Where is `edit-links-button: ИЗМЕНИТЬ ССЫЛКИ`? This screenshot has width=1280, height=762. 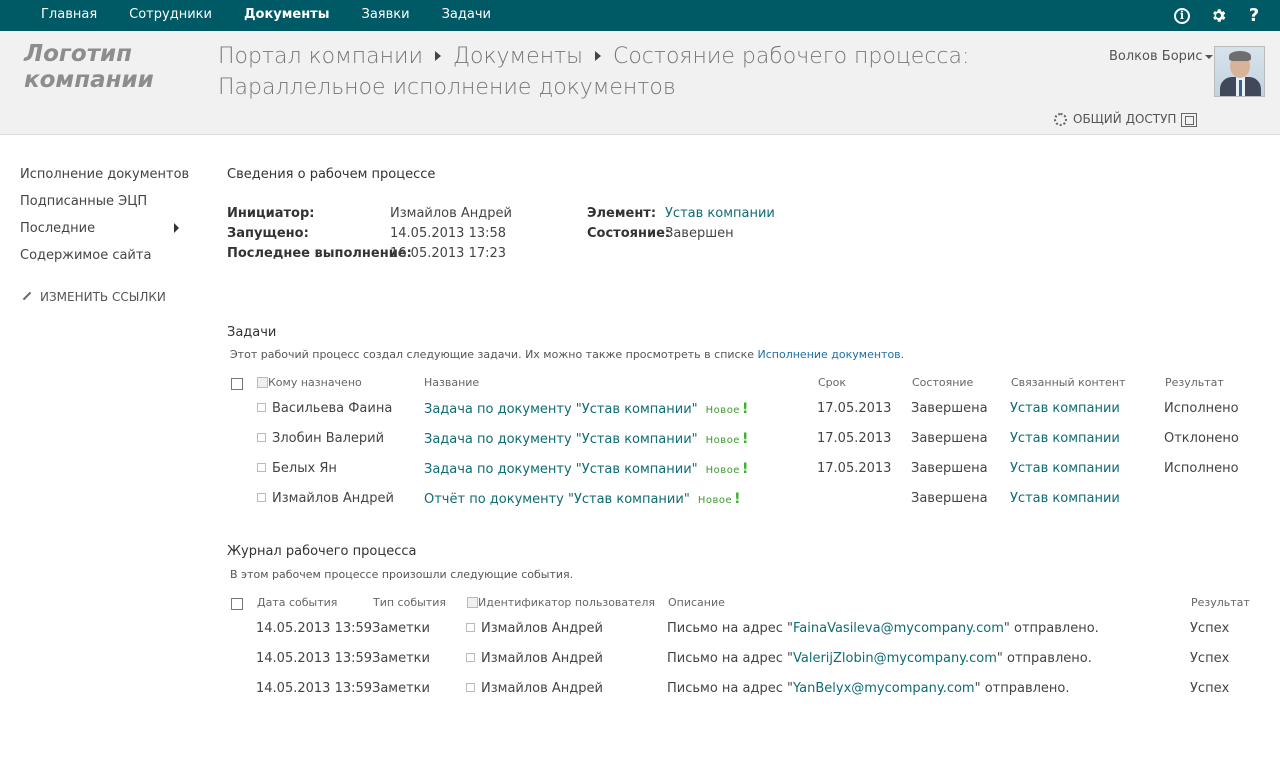
edit-links-button: ИЗМЕНИТЬ ССЫЛКИ is located at coordinates (94, 297).